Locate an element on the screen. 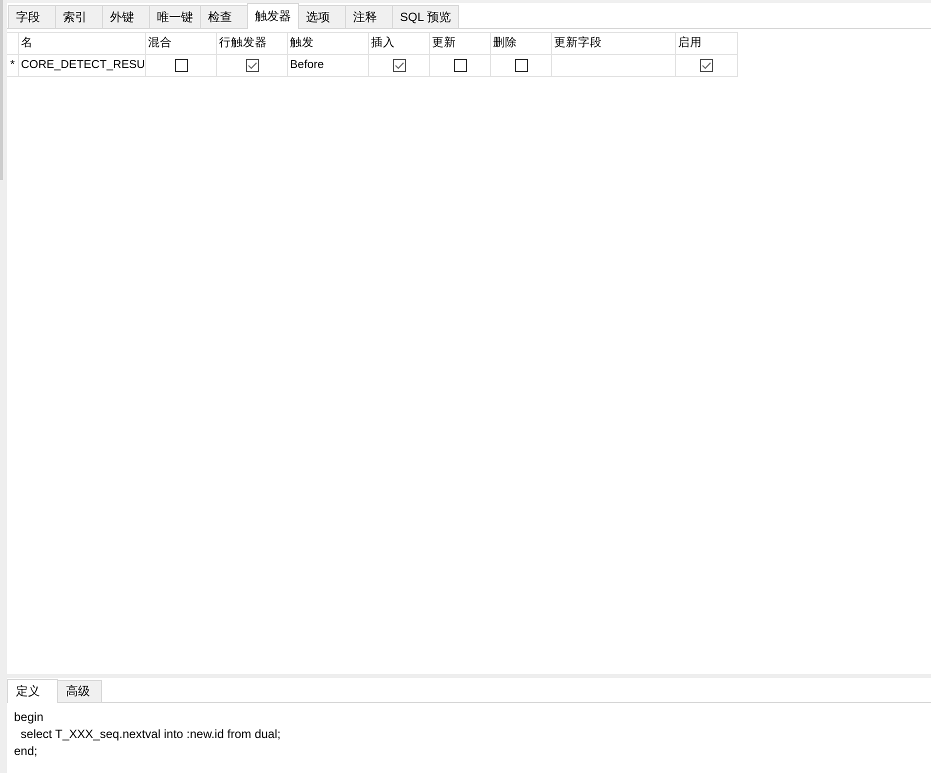 The width and height of the screenshot is (931, 773). table-cell: Before is located at coordinates (328, 66).